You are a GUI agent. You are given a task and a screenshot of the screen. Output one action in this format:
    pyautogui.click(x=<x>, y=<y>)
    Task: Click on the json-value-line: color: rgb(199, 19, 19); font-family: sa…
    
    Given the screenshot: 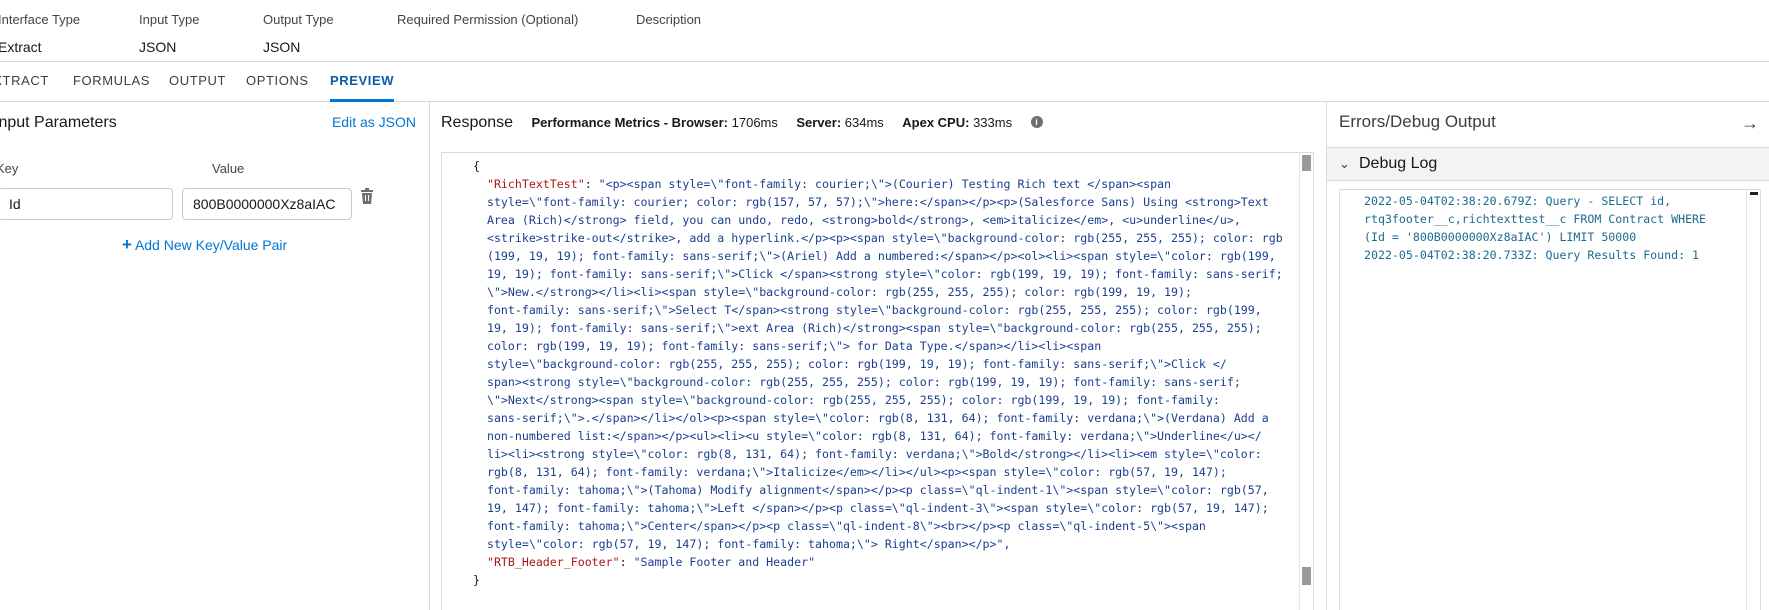 What is the action you would take?
    pyautogui.click(x=794, y=346)
    